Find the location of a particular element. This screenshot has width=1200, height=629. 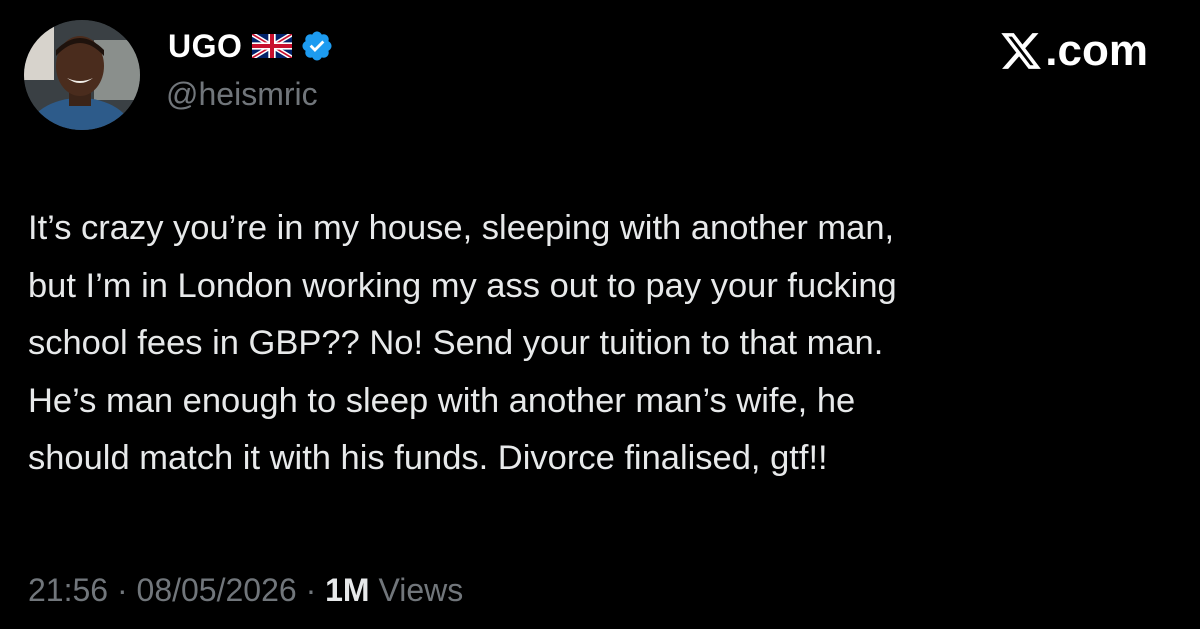

tweet-meta: 21:56 · 08/05/2026 · 1M Views is located at coordinates (245, 590).